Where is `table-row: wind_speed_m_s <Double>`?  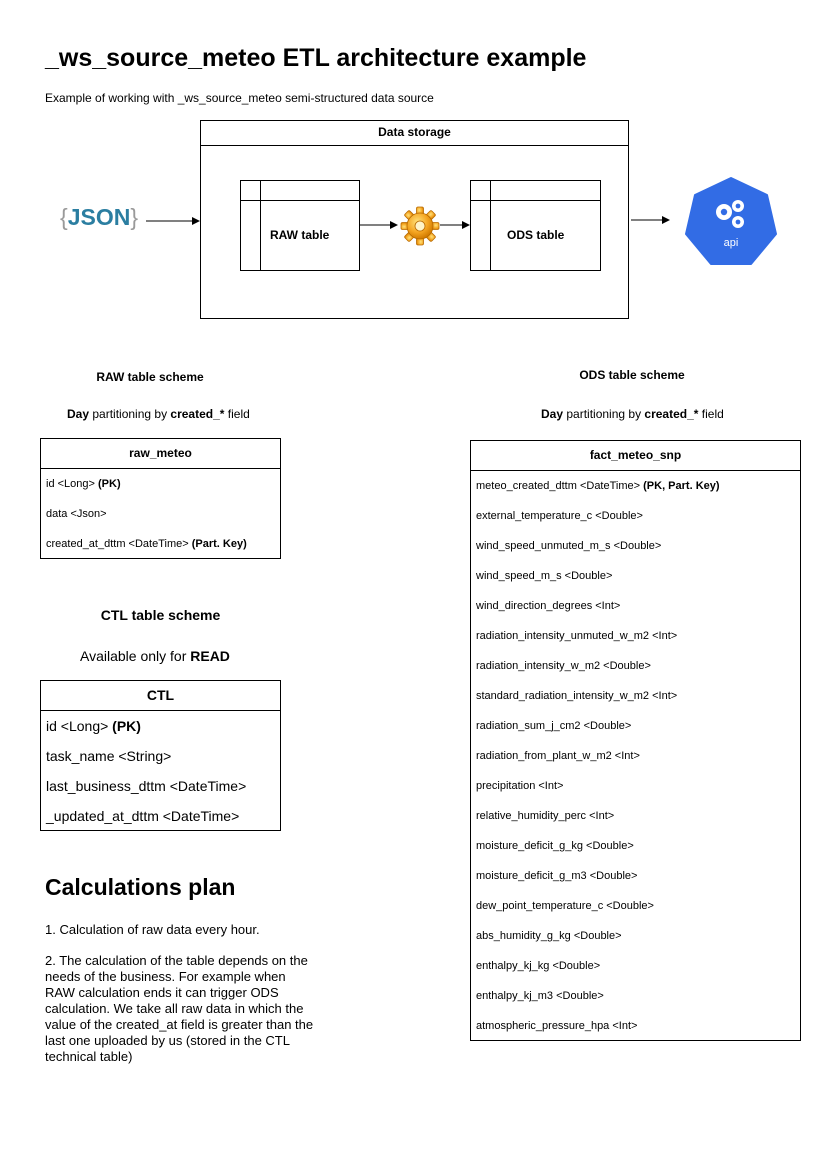
table-row: wind_speed_m_s <Double> is located at coordinates (544, 576).